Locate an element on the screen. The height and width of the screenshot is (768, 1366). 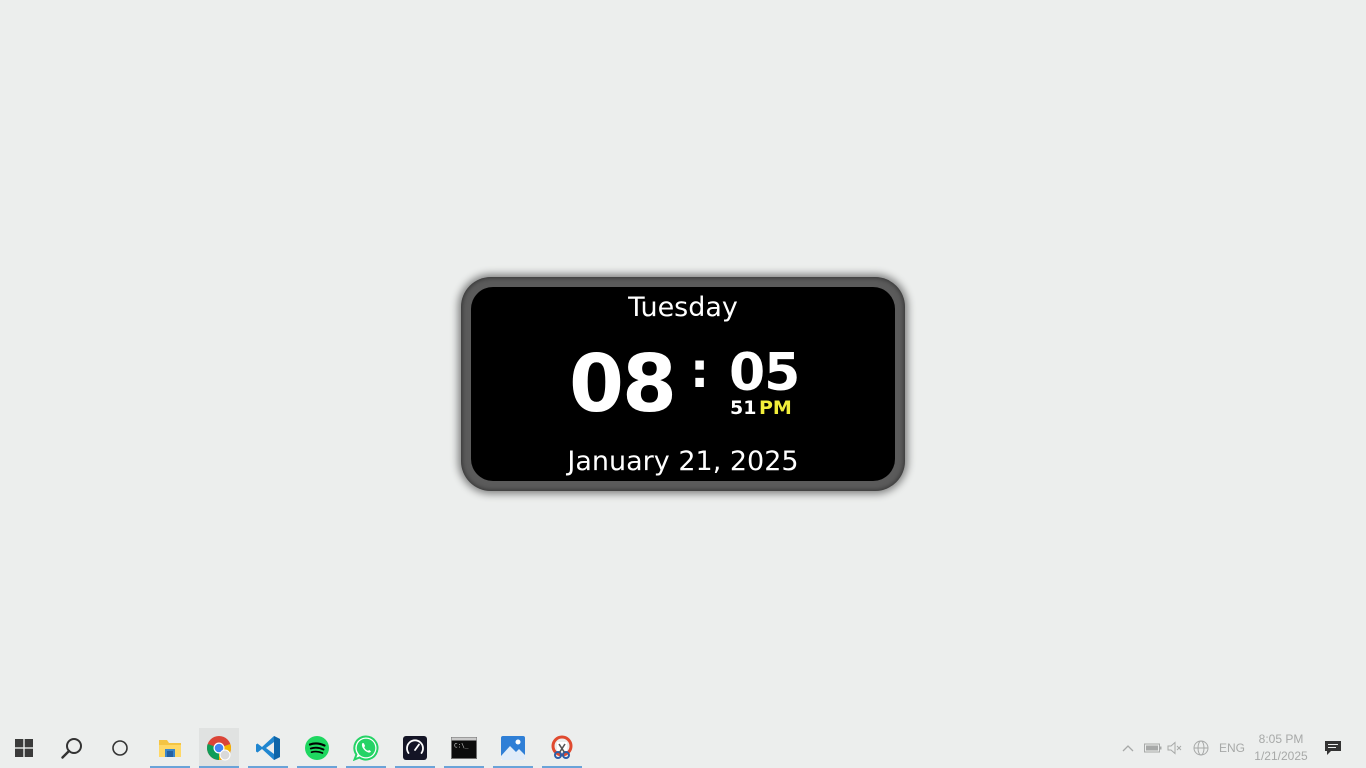
globe-icon is located at coordinates (1201, 748).